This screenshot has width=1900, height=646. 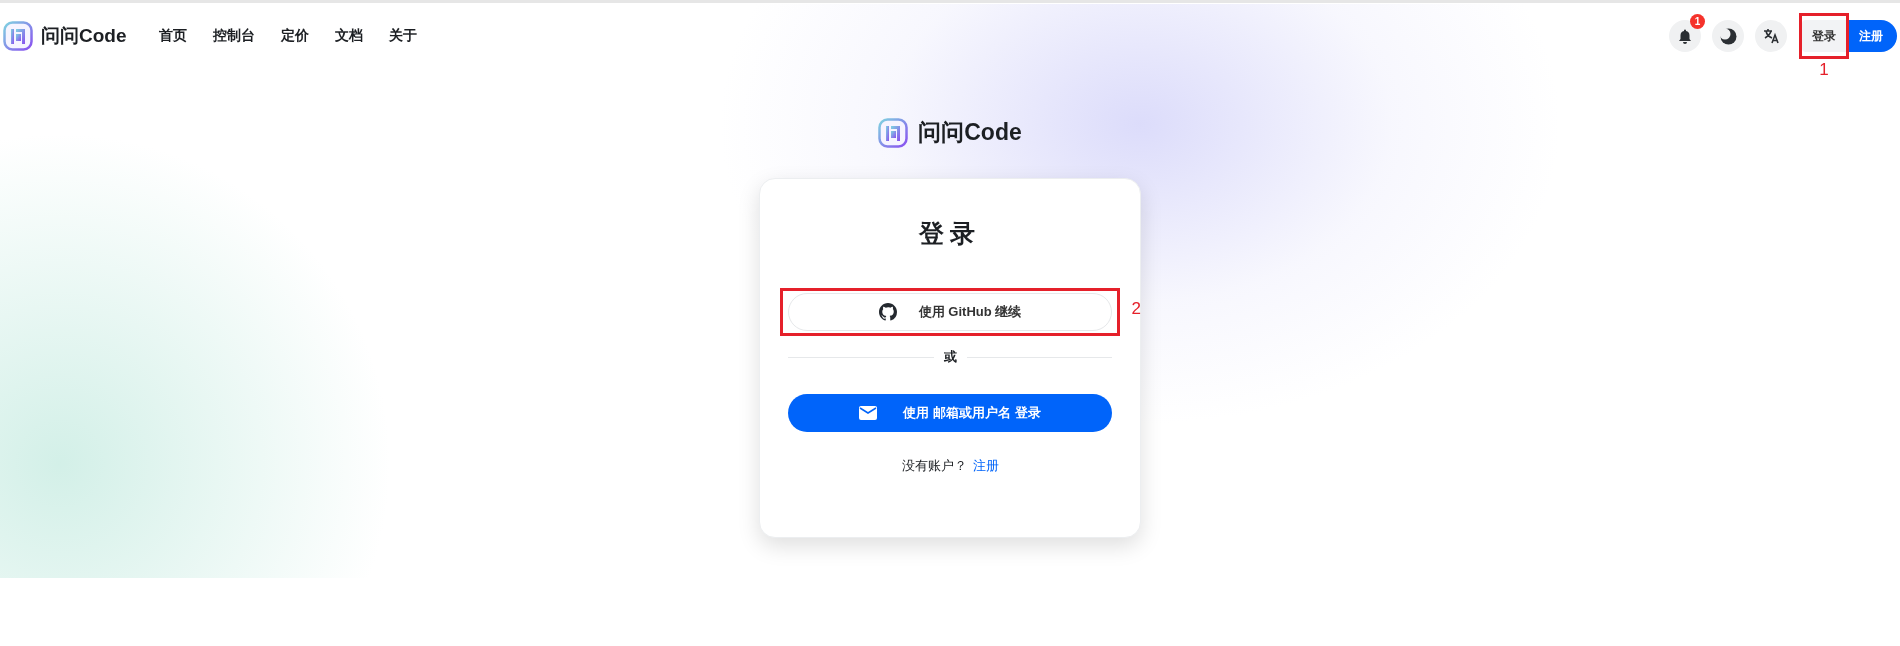 What do you see at coordinates (1136, 309) in the screenshot?
I see `annotation-number: 2` at bounding box center [1136, 309].